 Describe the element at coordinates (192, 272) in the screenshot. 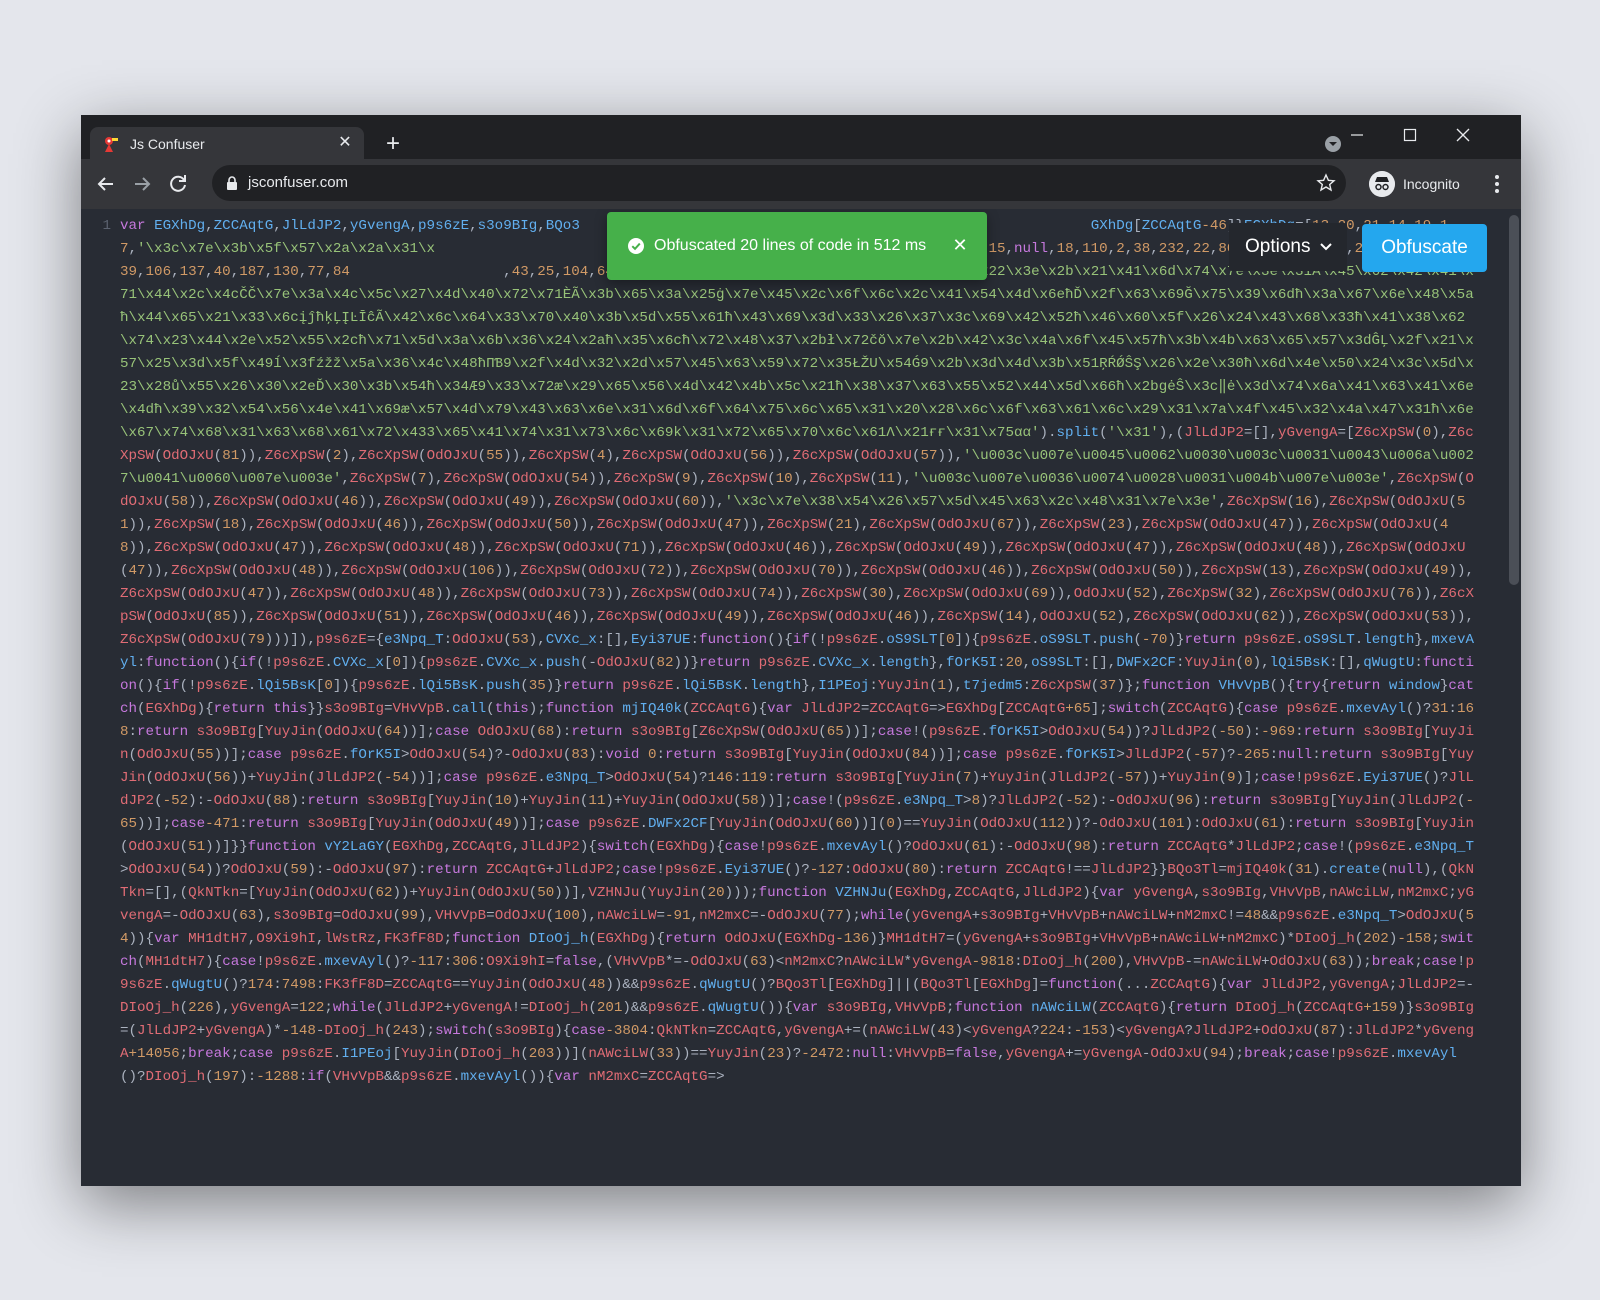

I see `code-token: 137` at that location.